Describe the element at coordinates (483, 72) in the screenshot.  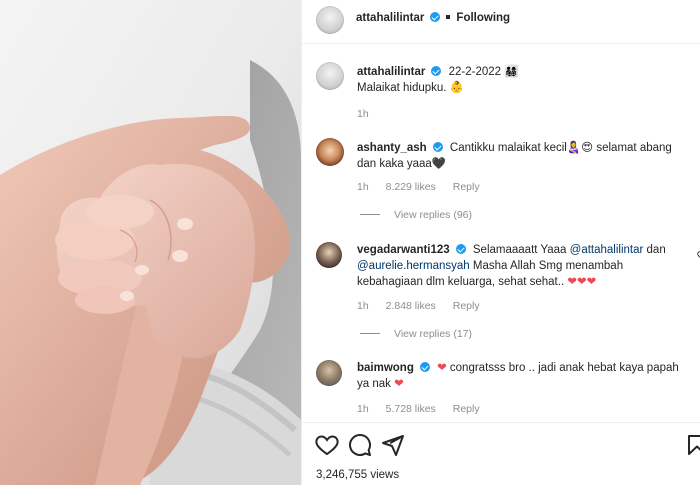
I see `caption-date: 22-2-2022 👨‍👩‍👧‍👦` at that location.